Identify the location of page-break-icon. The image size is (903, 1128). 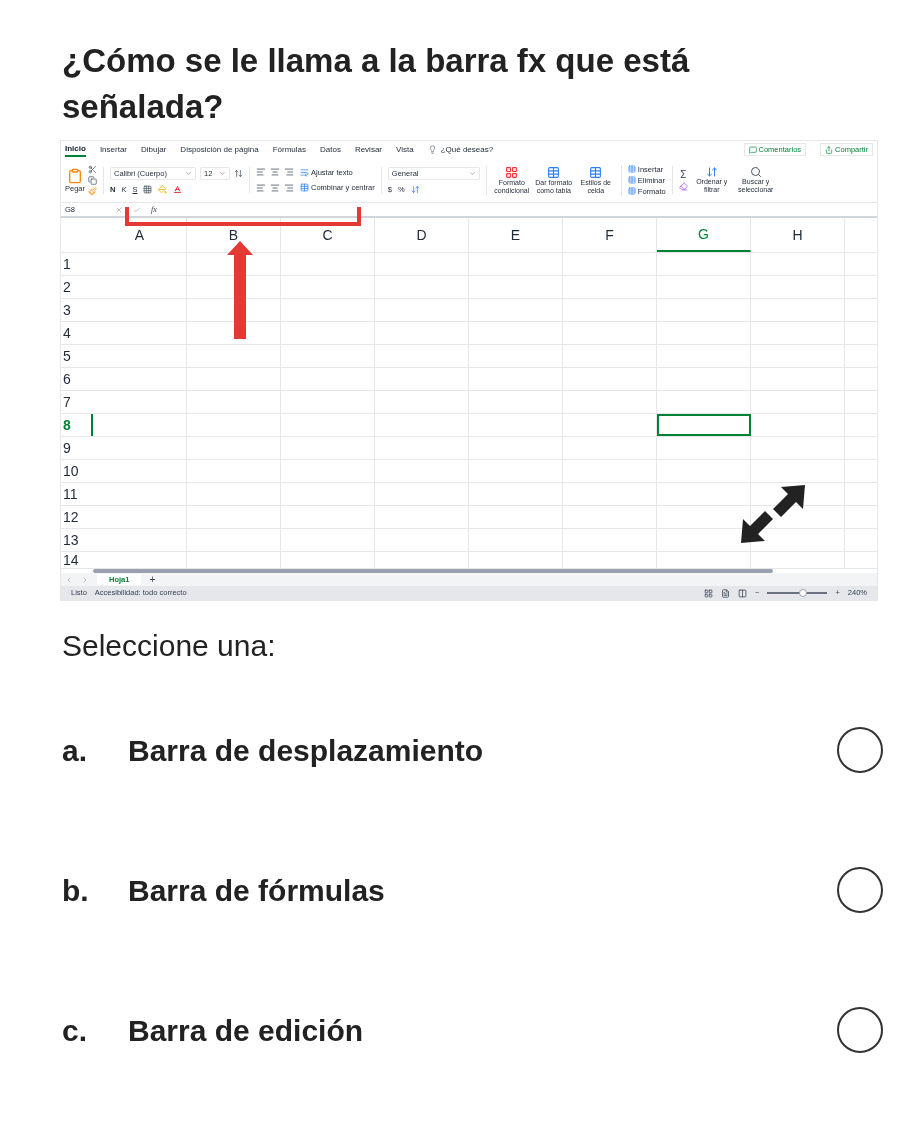
(743, 593).